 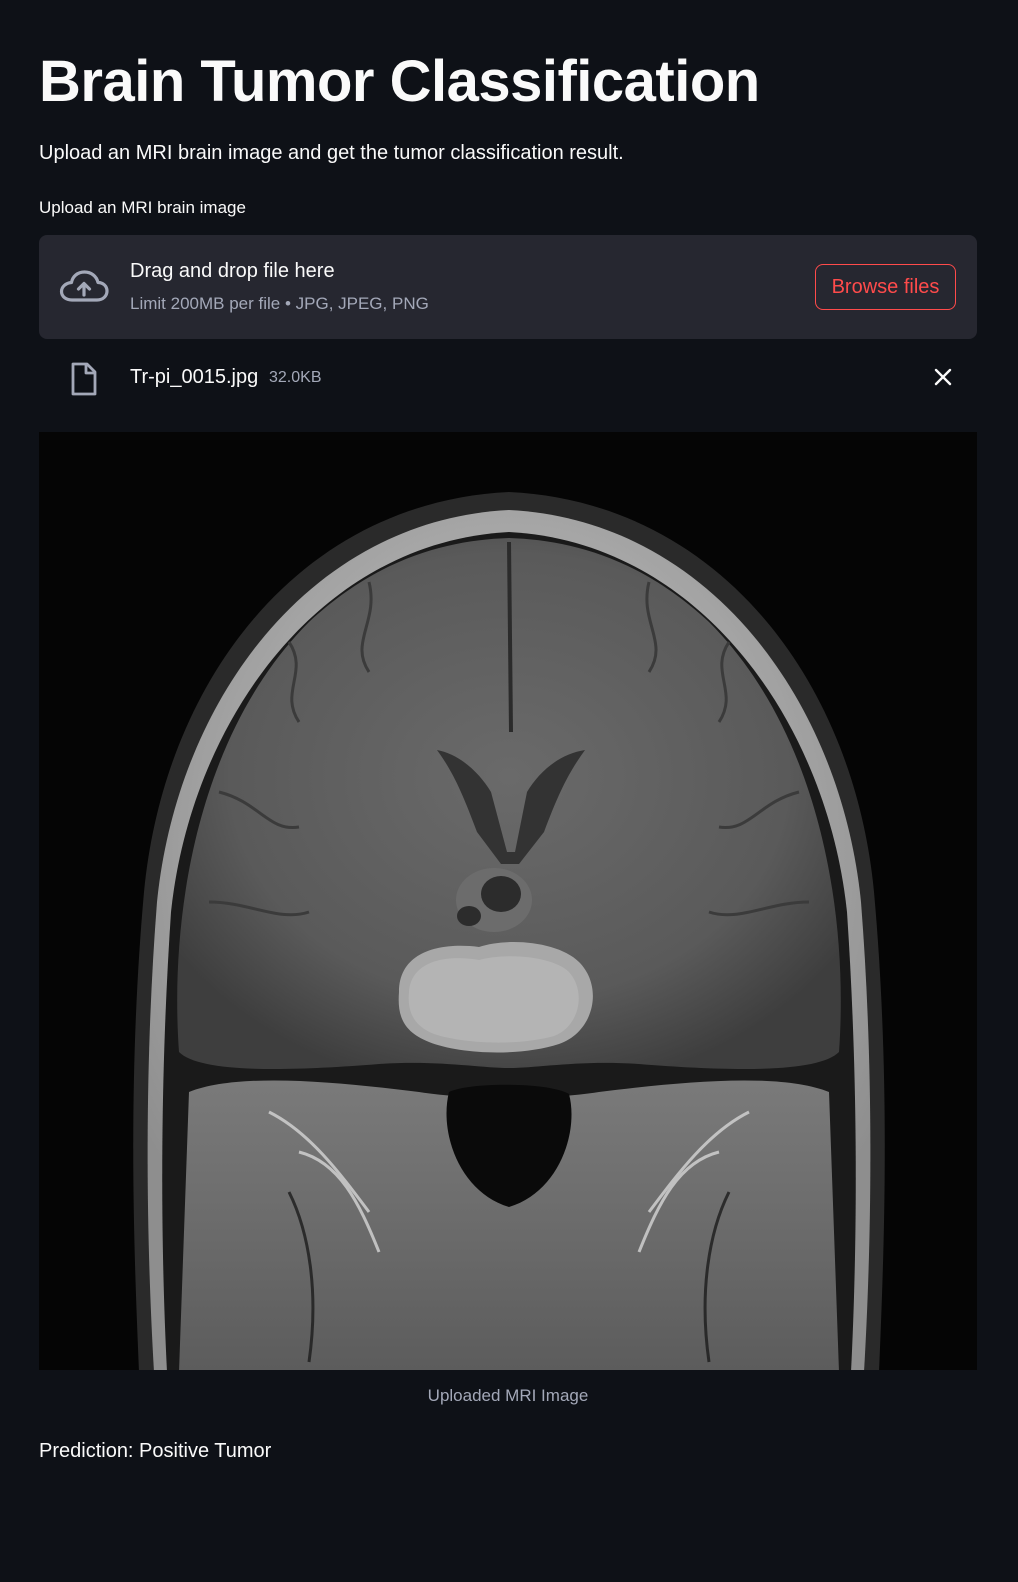 I want to click on dropzone-limit-text: Limit 200MB per file • JPG, JPEG, PNG, so click(x=279, y=303).